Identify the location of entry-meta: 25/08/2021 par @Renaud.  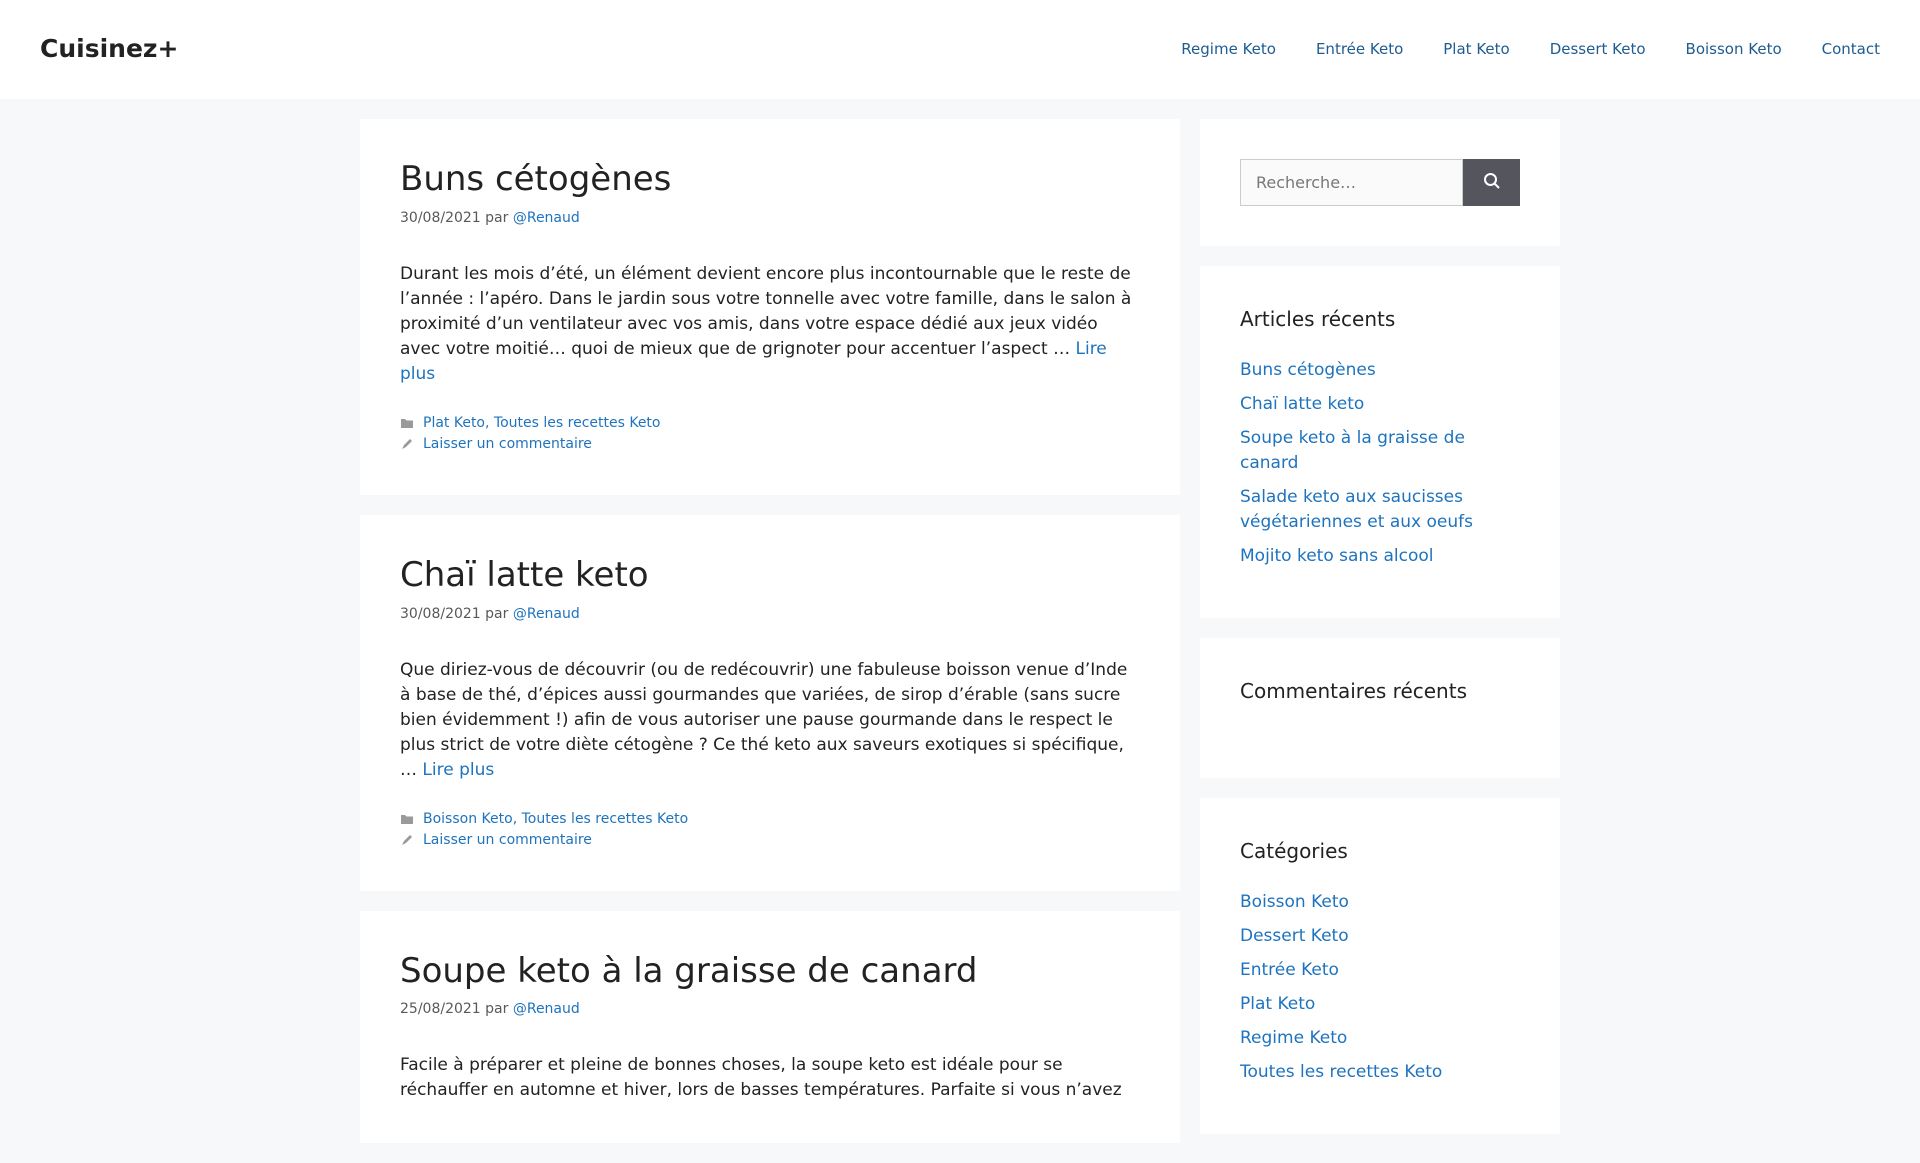
(770, 1009).